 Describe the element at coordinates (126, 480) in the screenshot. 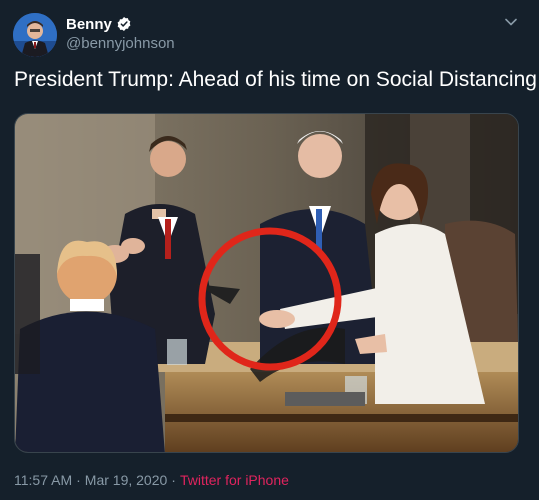

I see `tweet-date: Mar 19, 2020` at that location.